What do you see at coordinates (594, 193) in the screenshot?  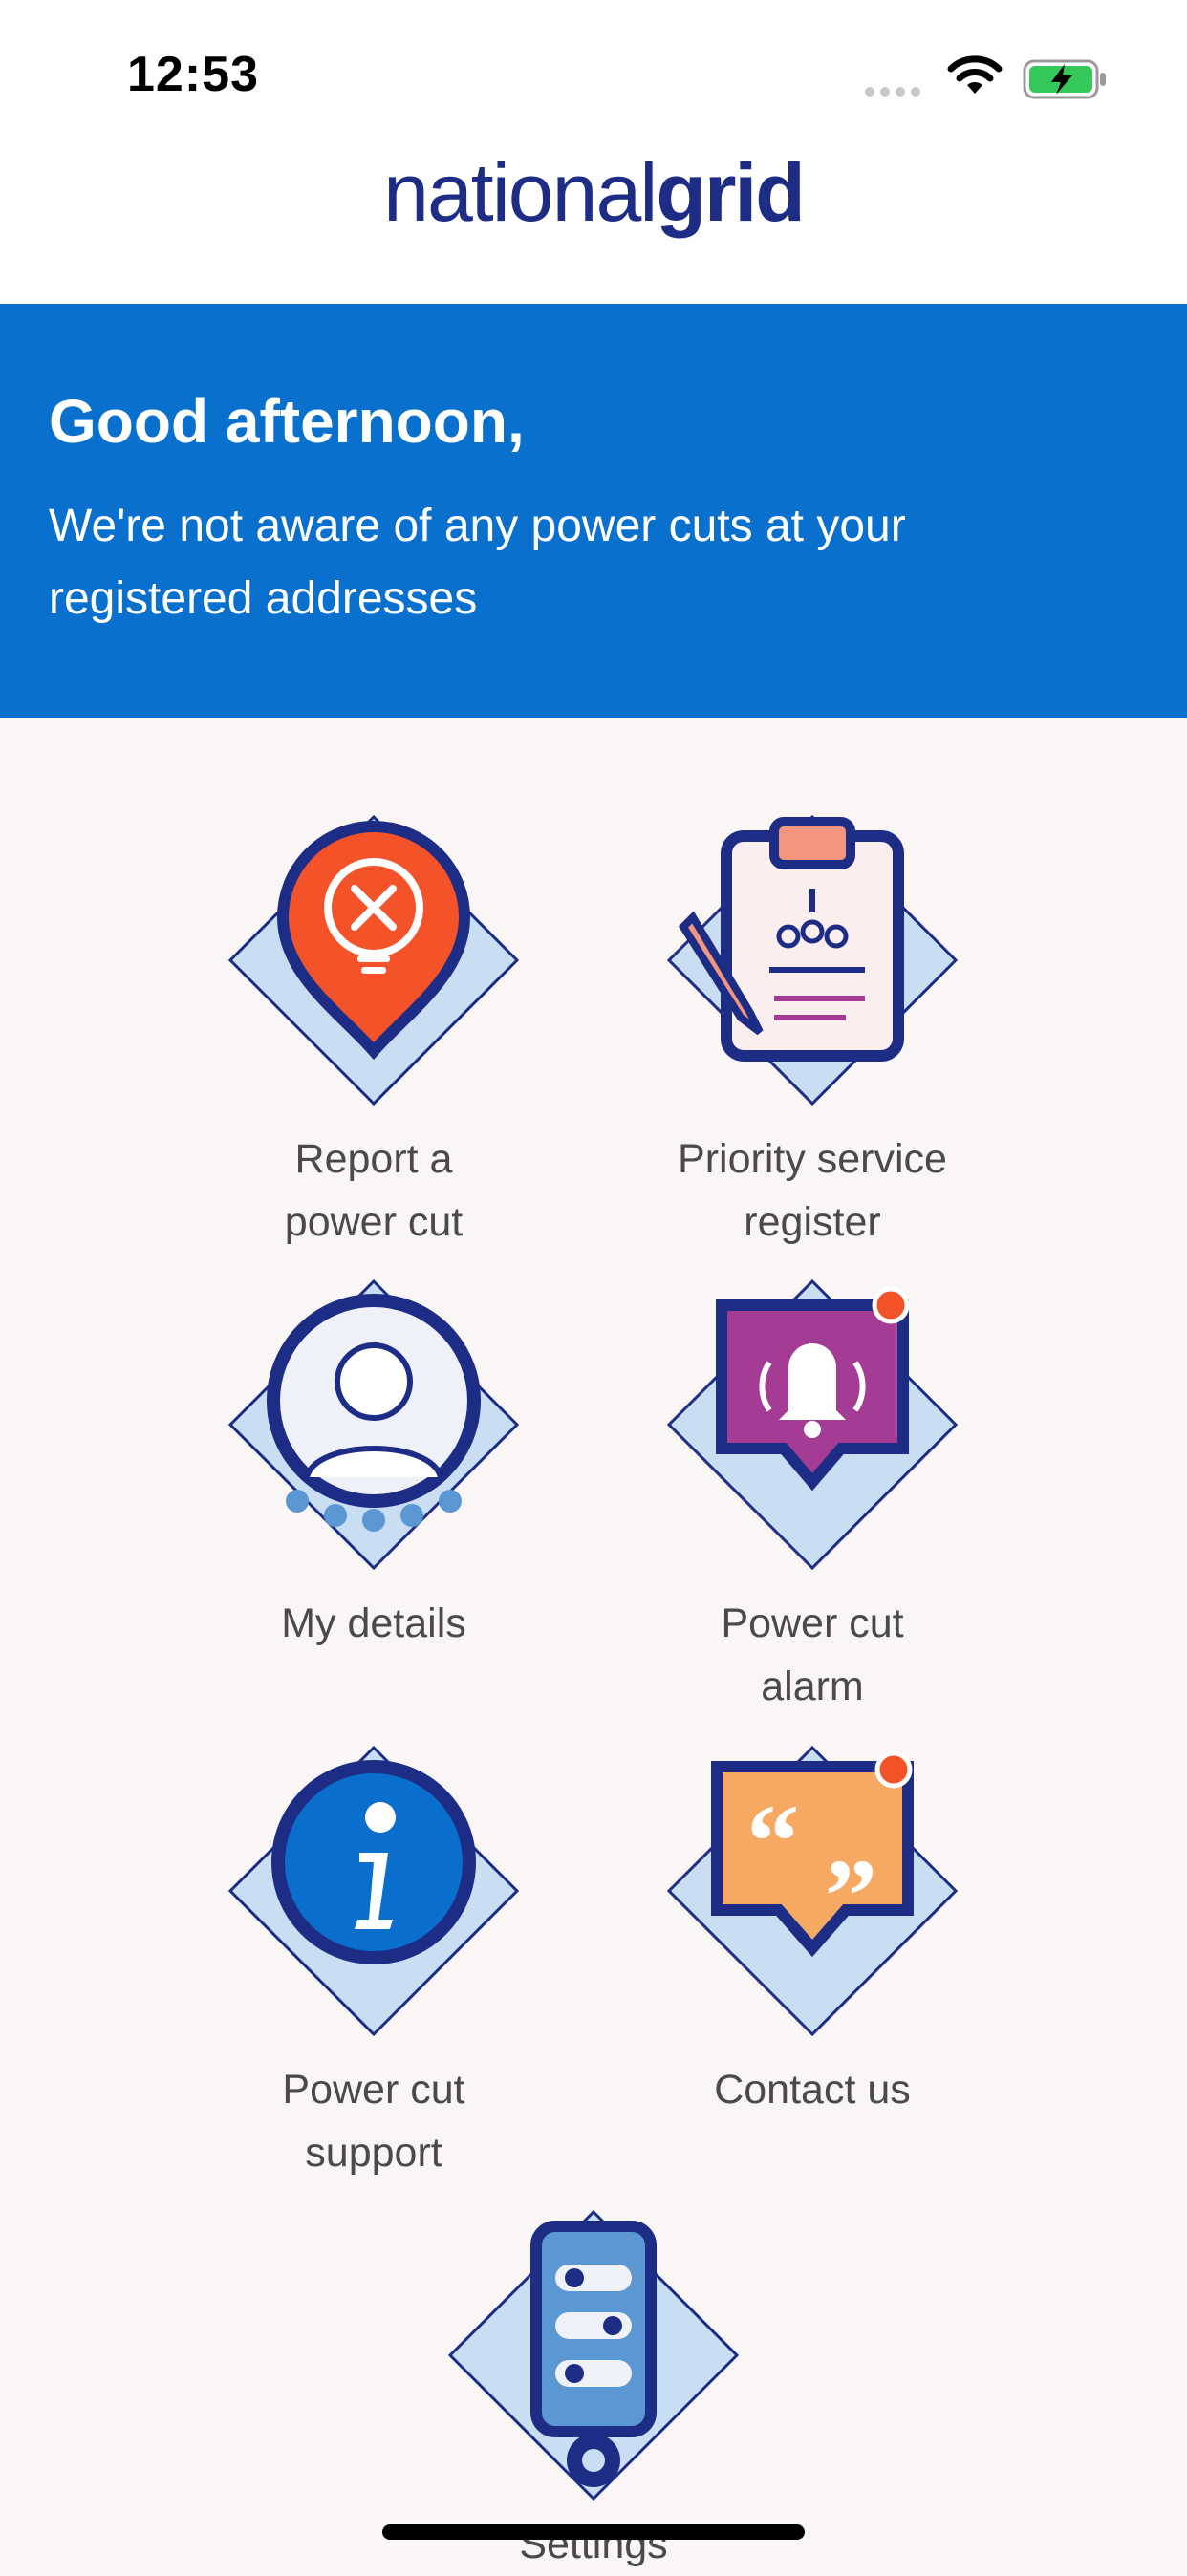 I see `national-grid-logo: nationalgrid` at bounding box center [594, 193].